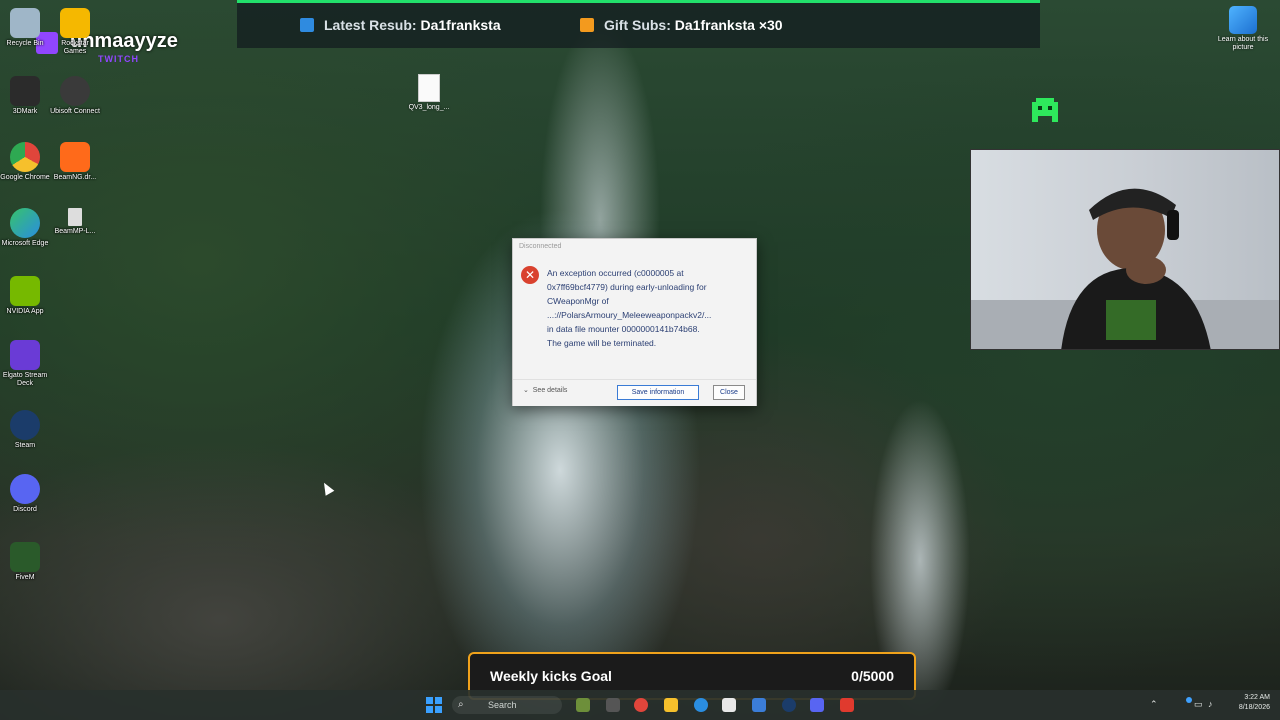 The width and height of the screenshot is (1280, 720). I want to click on desktop-icon-recycle-bin: Recycle Bin, so click(25, 28).